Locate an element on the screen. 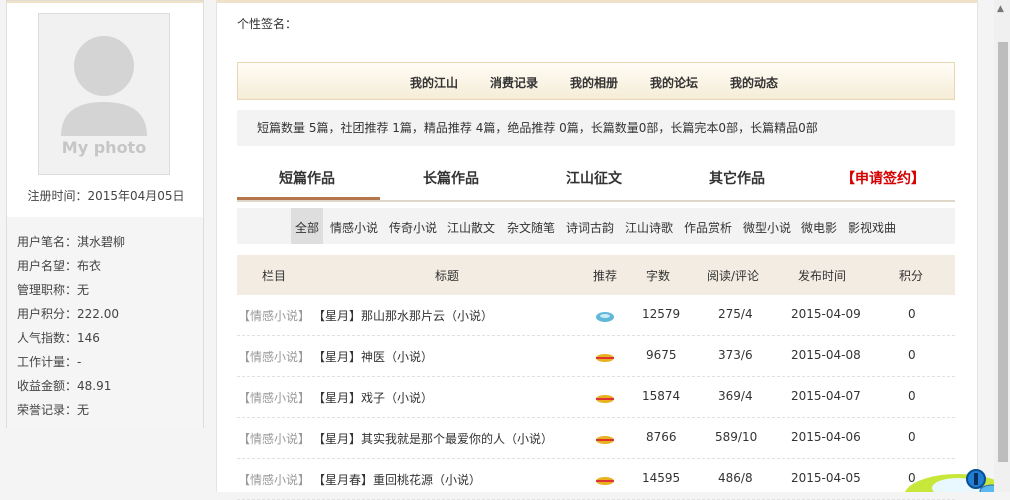 The width and height of the screenshot is (1010, 500). table-header: 栏目 标题 推荐 字数 阅读/评论 发布时间 积分 is located at coordinates (596, 275).